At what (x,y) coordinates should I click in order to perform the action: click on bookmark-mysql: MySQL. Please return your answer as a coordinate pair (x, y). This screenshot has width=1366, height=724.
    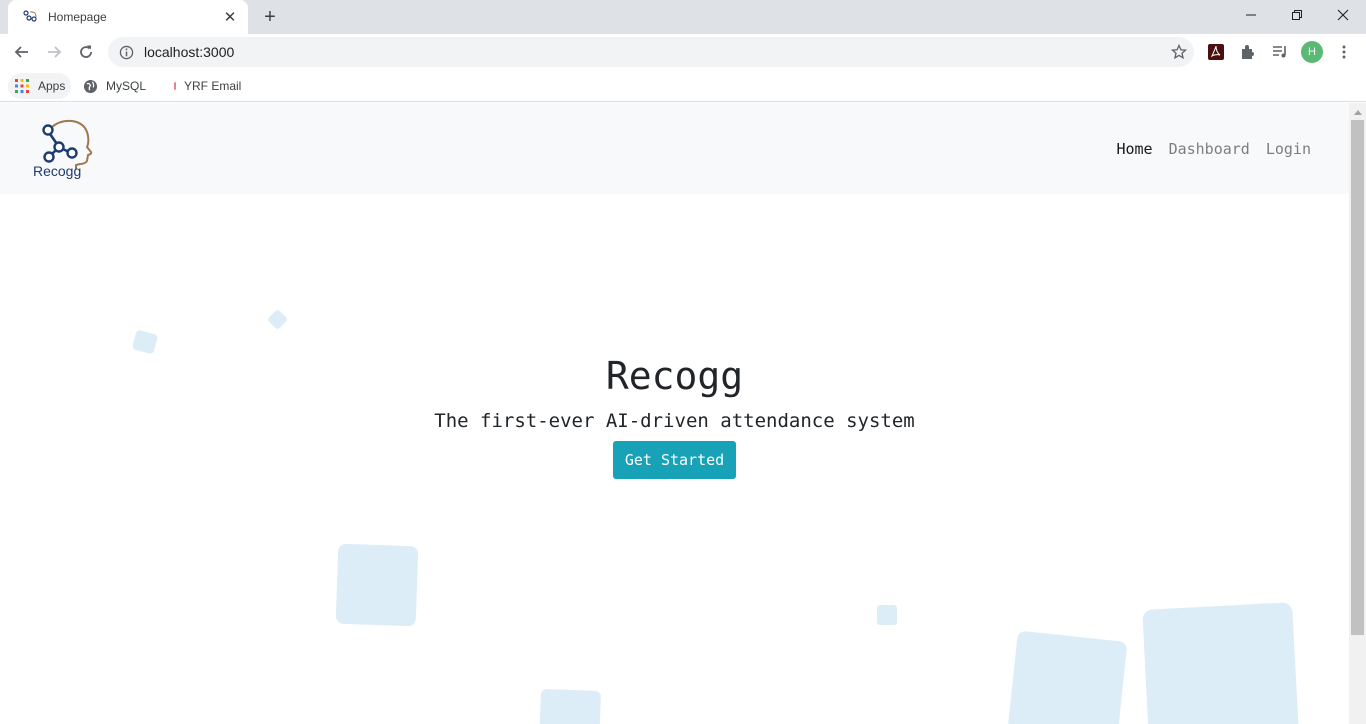
    Looking at the image, I should click on (114, 86).